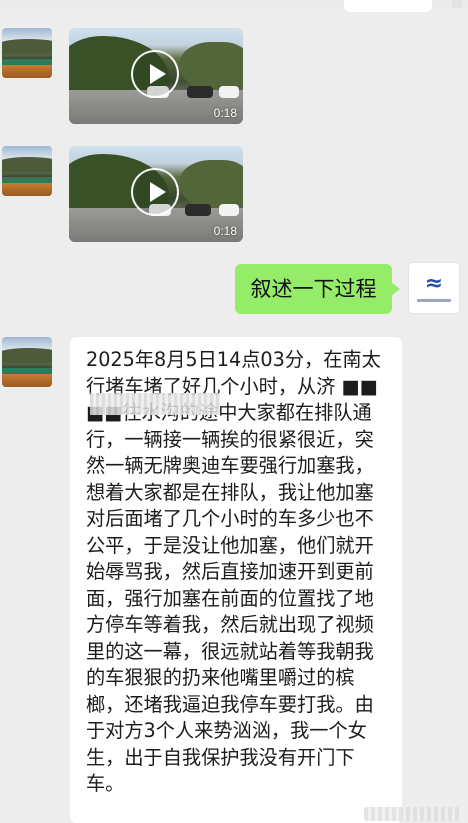  Describe the element at coordinates (413, 814) in the screenshot. I see `watermark` at that location.